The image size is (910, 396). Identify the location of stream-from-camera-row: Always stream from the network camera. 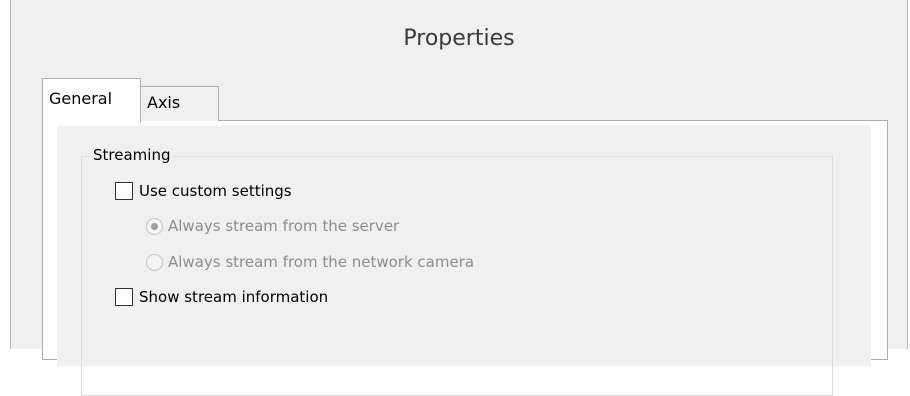
(310, 262).